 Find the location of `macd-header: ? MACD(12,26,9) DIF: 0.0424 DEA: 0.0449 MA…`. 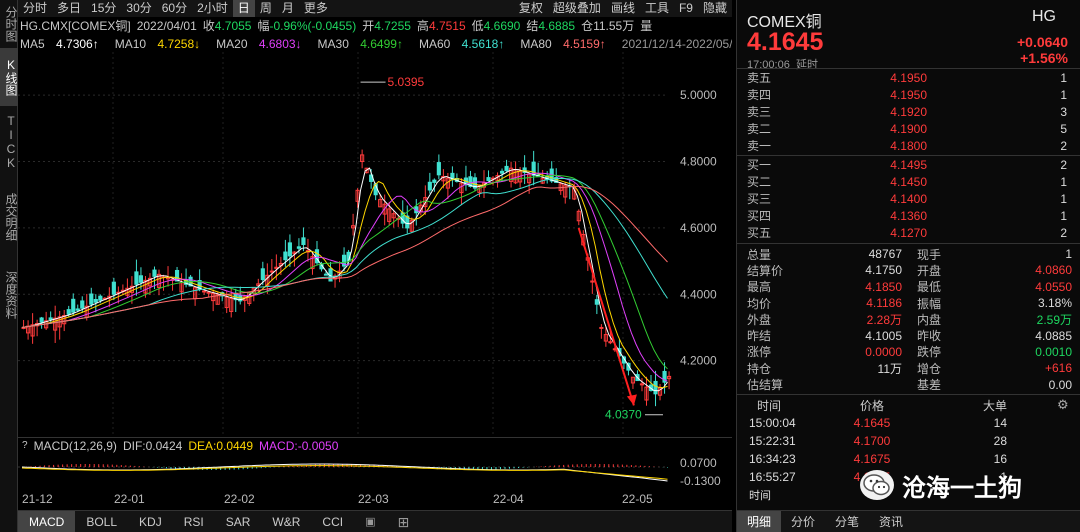

macd-header: ? MACD(12,26,9) DIF: 0.0424 DEA: 0.0449 MA… is located at coordinates (375, 445).